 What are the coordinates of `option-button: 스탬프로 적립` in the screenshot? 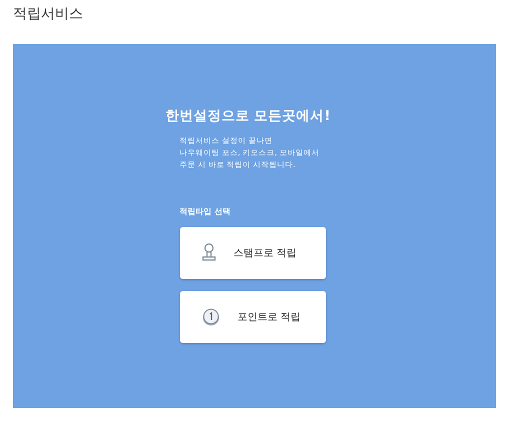 It's located at (253, 253).